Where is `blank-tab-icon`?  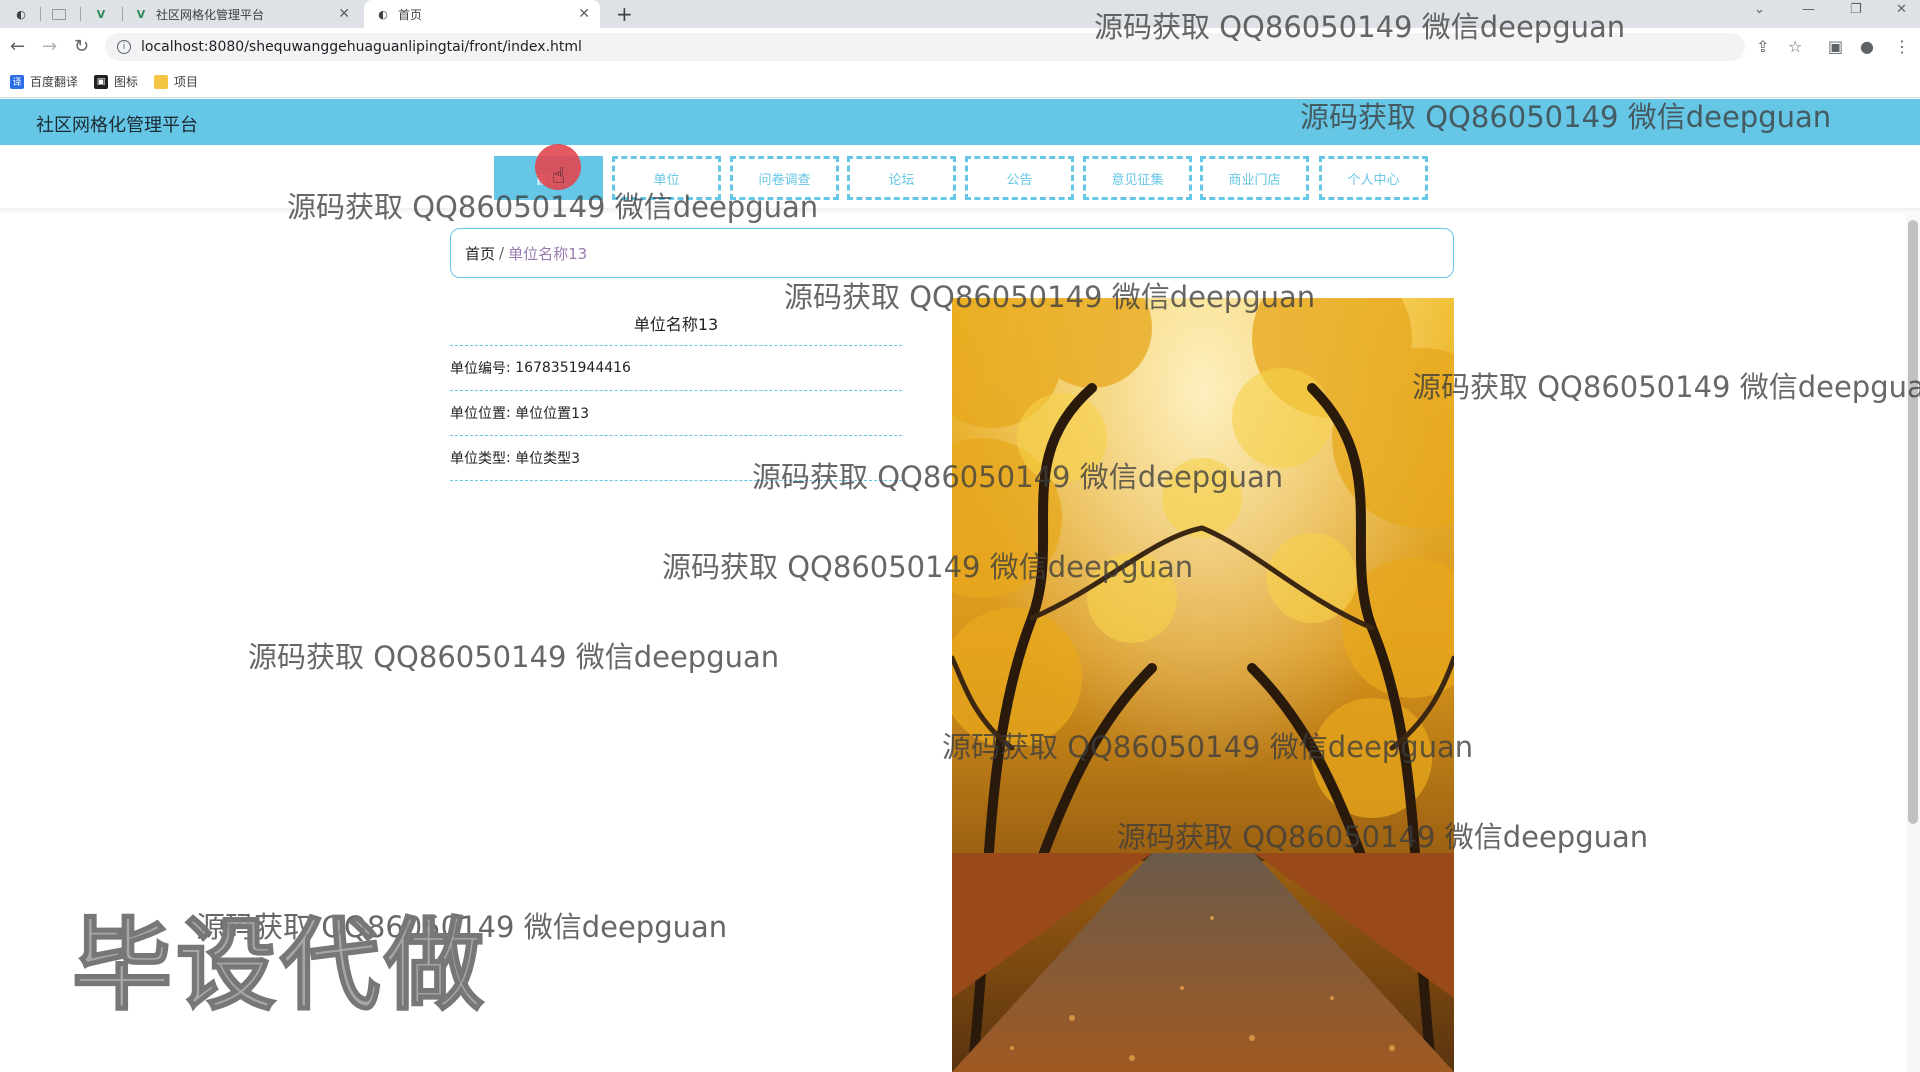
blank-tab-icon is located at coordinates (63, 14).